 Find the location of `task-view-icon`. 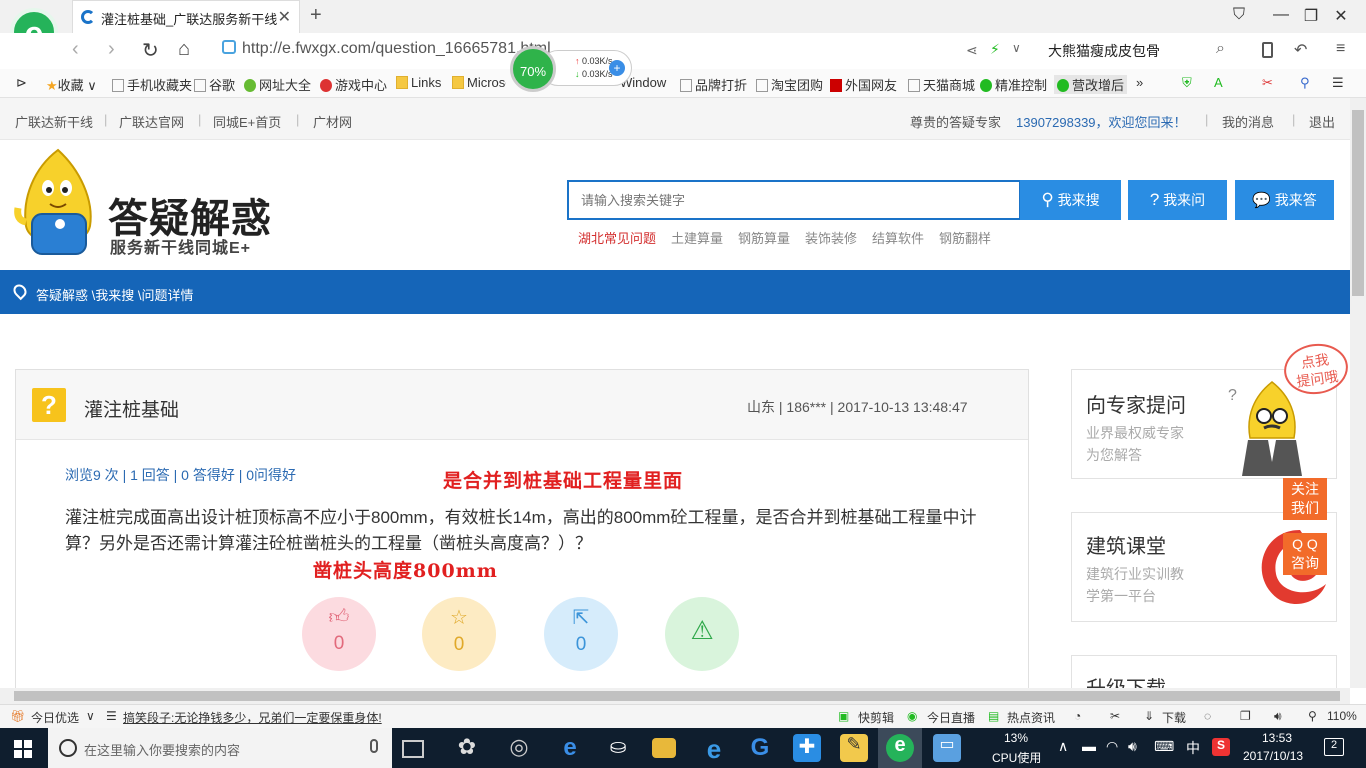

task-view-icon is located at coordinates (413, 749).